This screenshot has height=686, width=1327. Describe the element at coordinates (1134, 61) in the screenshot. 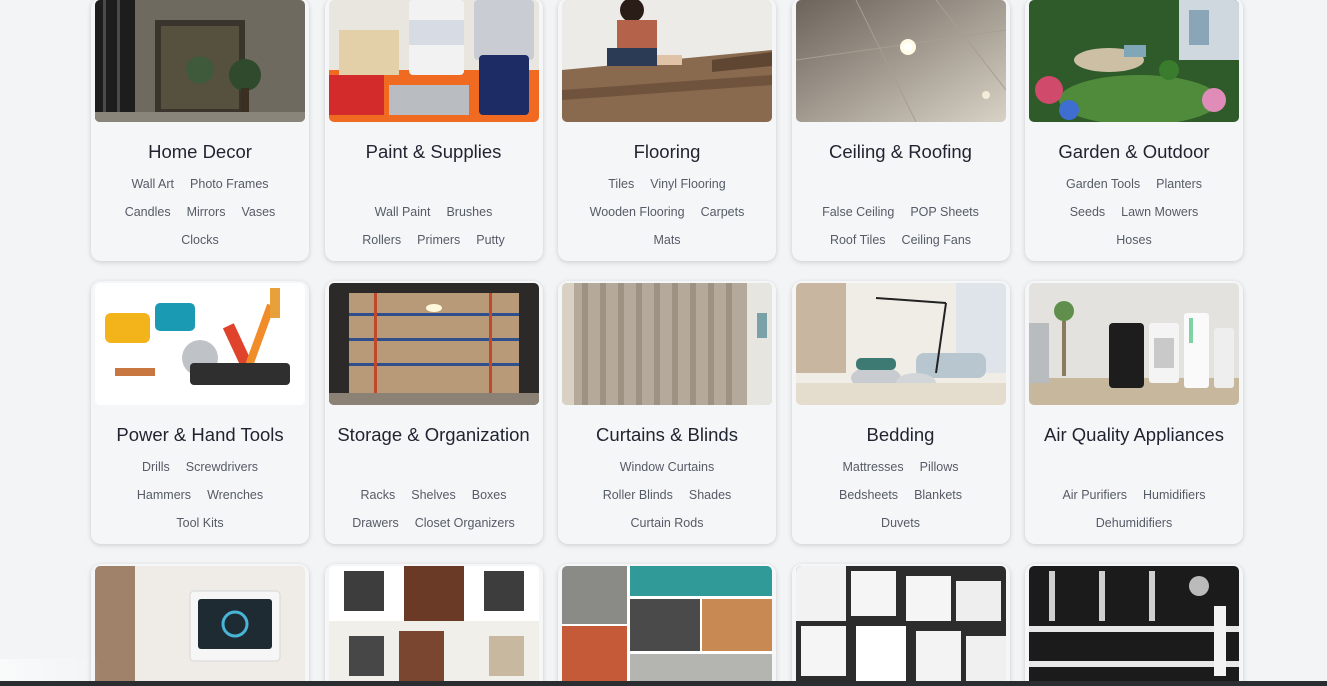

I see `garden-outdoor-image` at that location.